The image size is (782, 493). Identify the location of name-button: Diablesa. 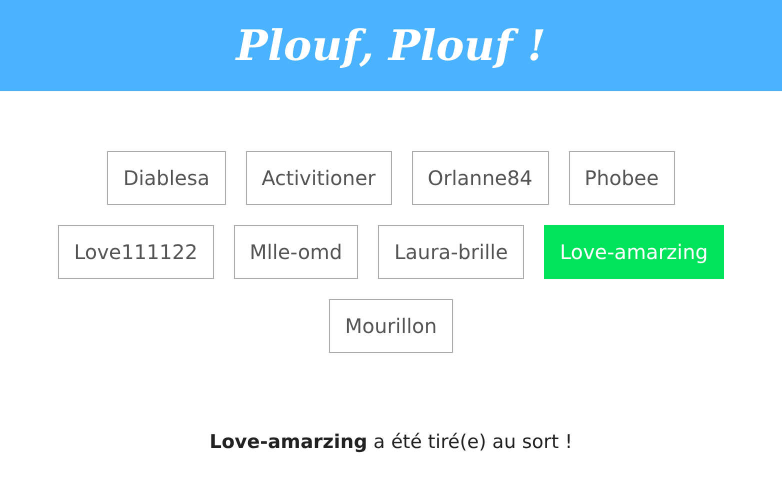
(166, 178).